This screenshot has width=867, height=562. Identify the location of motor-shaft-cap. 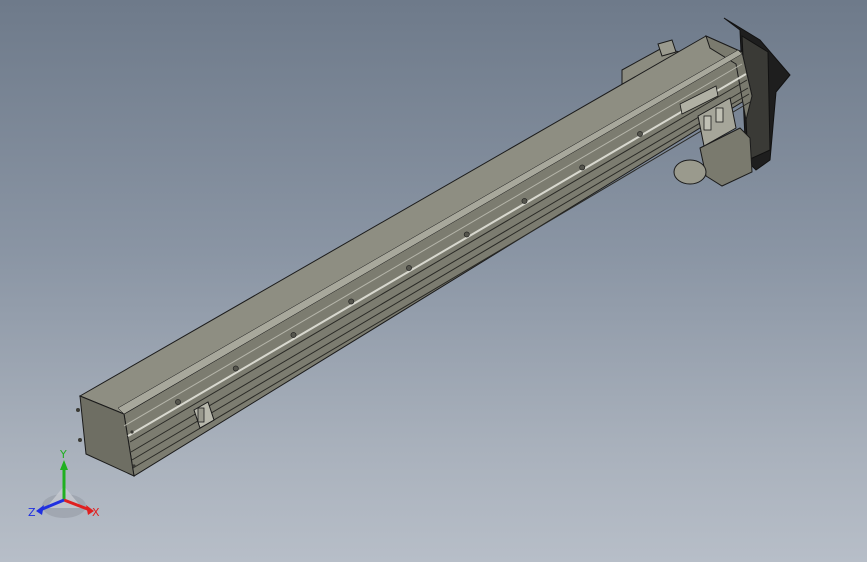
(690, 172).